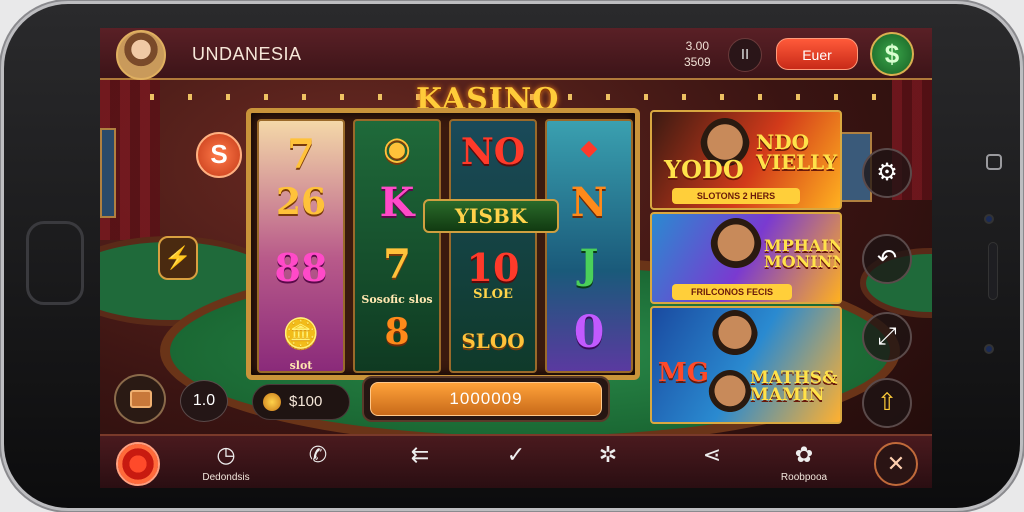  Describe the element at coordinates (993, 271) in the screenshot. I see `side-slider` at that location.